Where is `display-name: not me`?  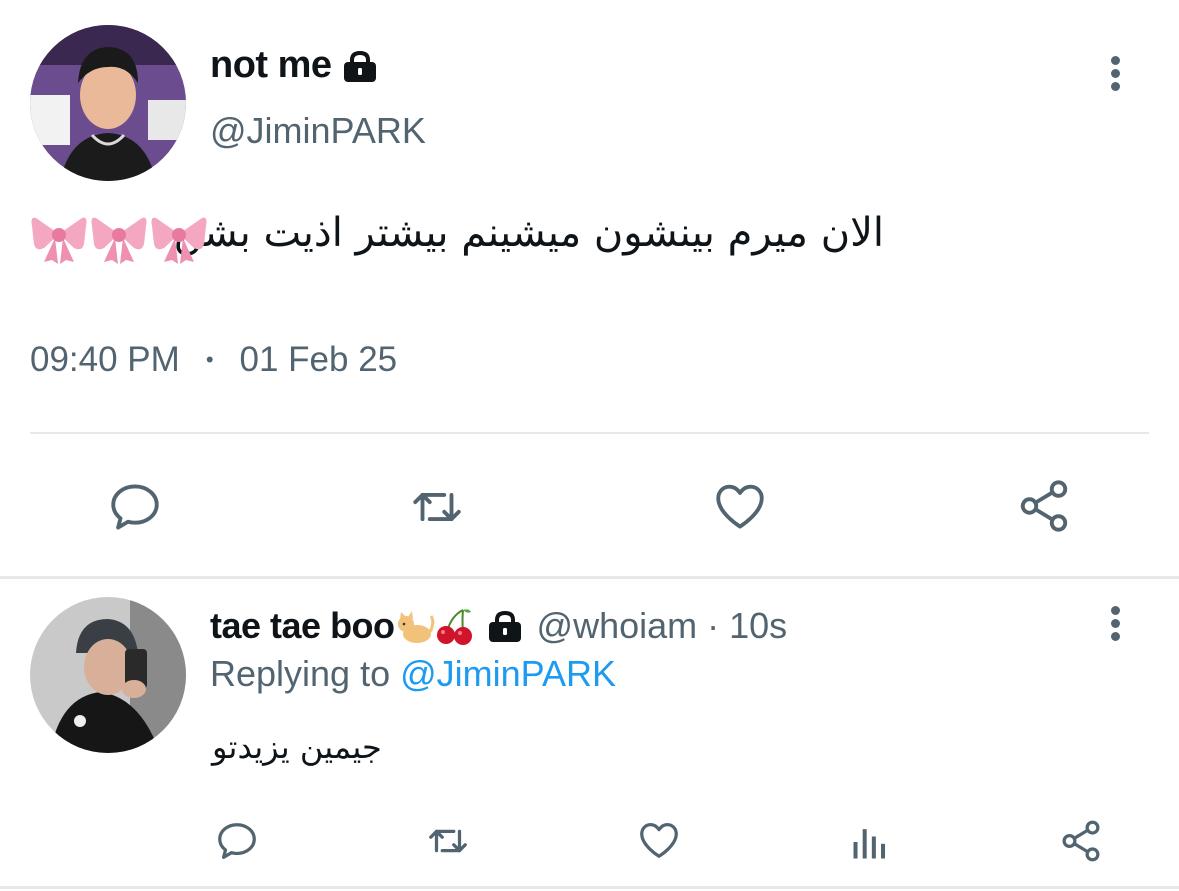 display-name: not me is located at coordinates (294, 65).